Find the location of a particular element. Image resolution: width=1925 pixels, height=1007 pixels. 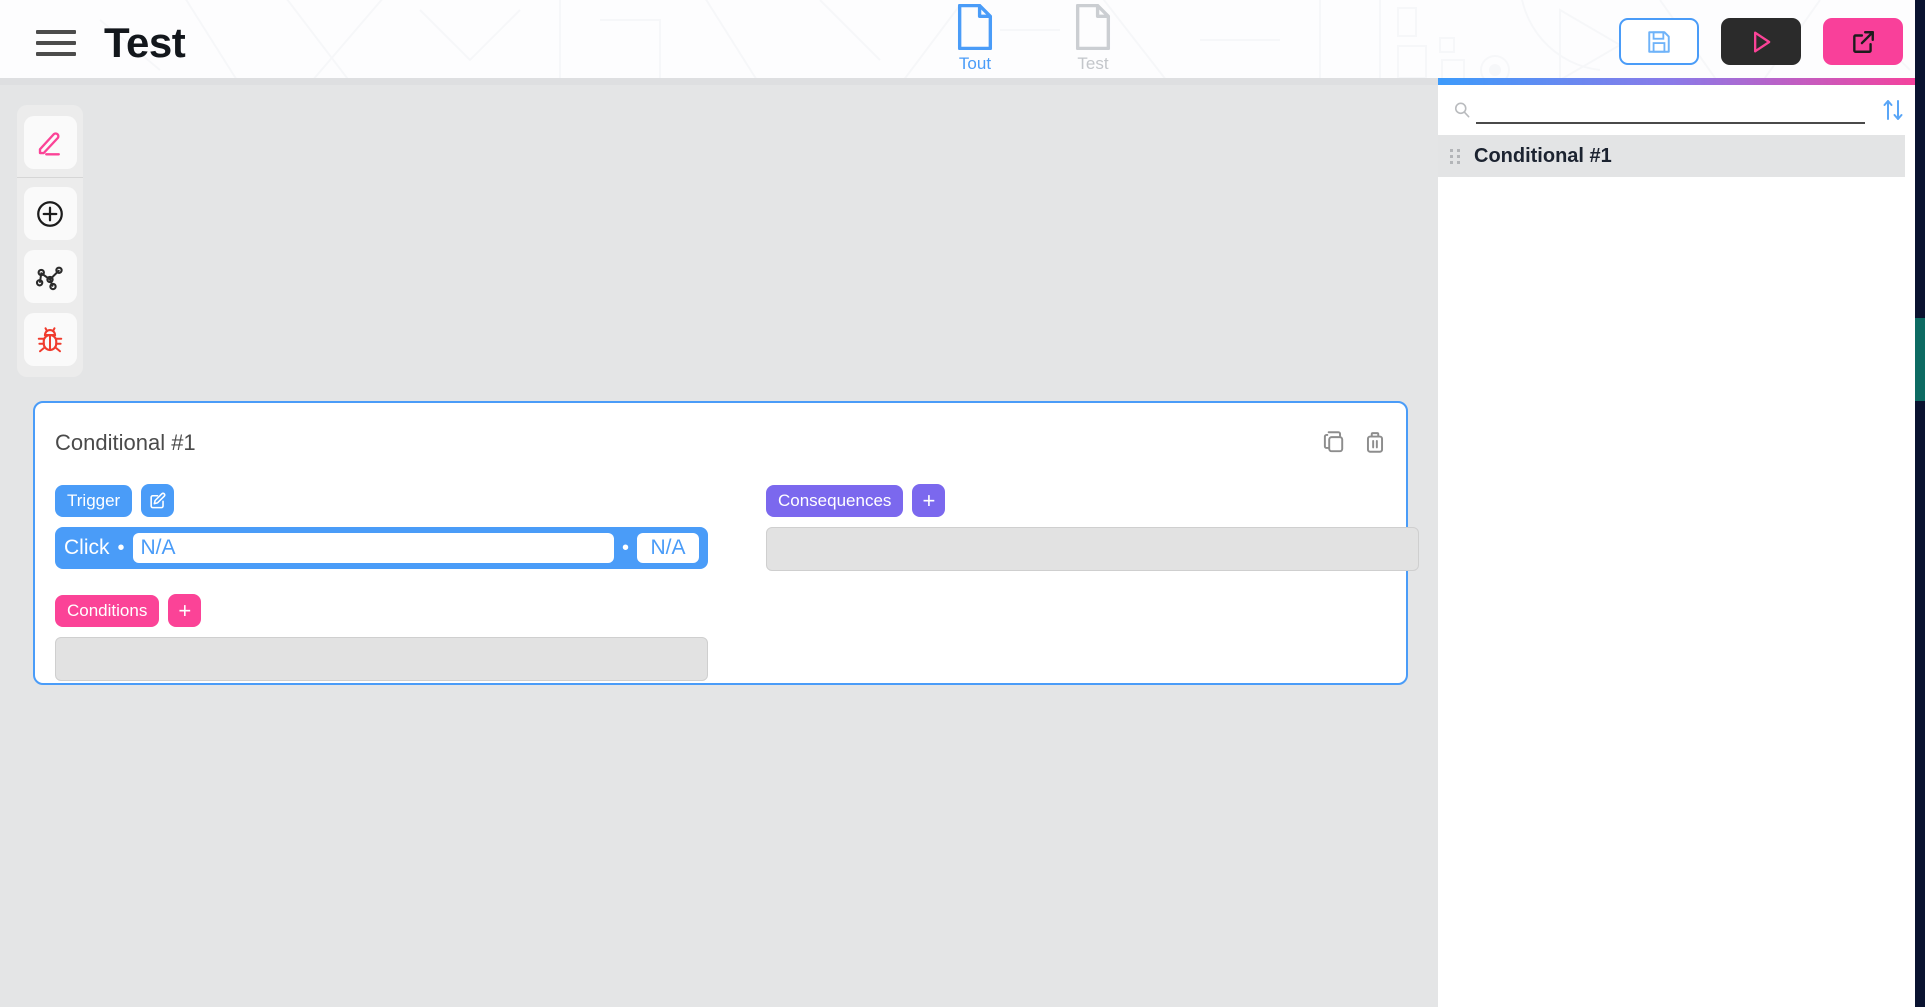

trigger-section: Trigger Click • N/A • N/A is located at coordinates (381, 526).